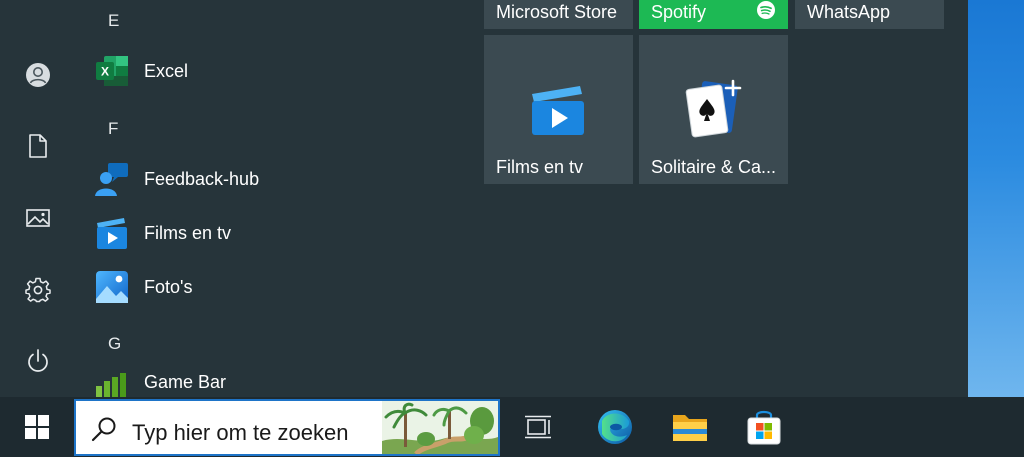  I want to click on settings-button, so click(38, 290).